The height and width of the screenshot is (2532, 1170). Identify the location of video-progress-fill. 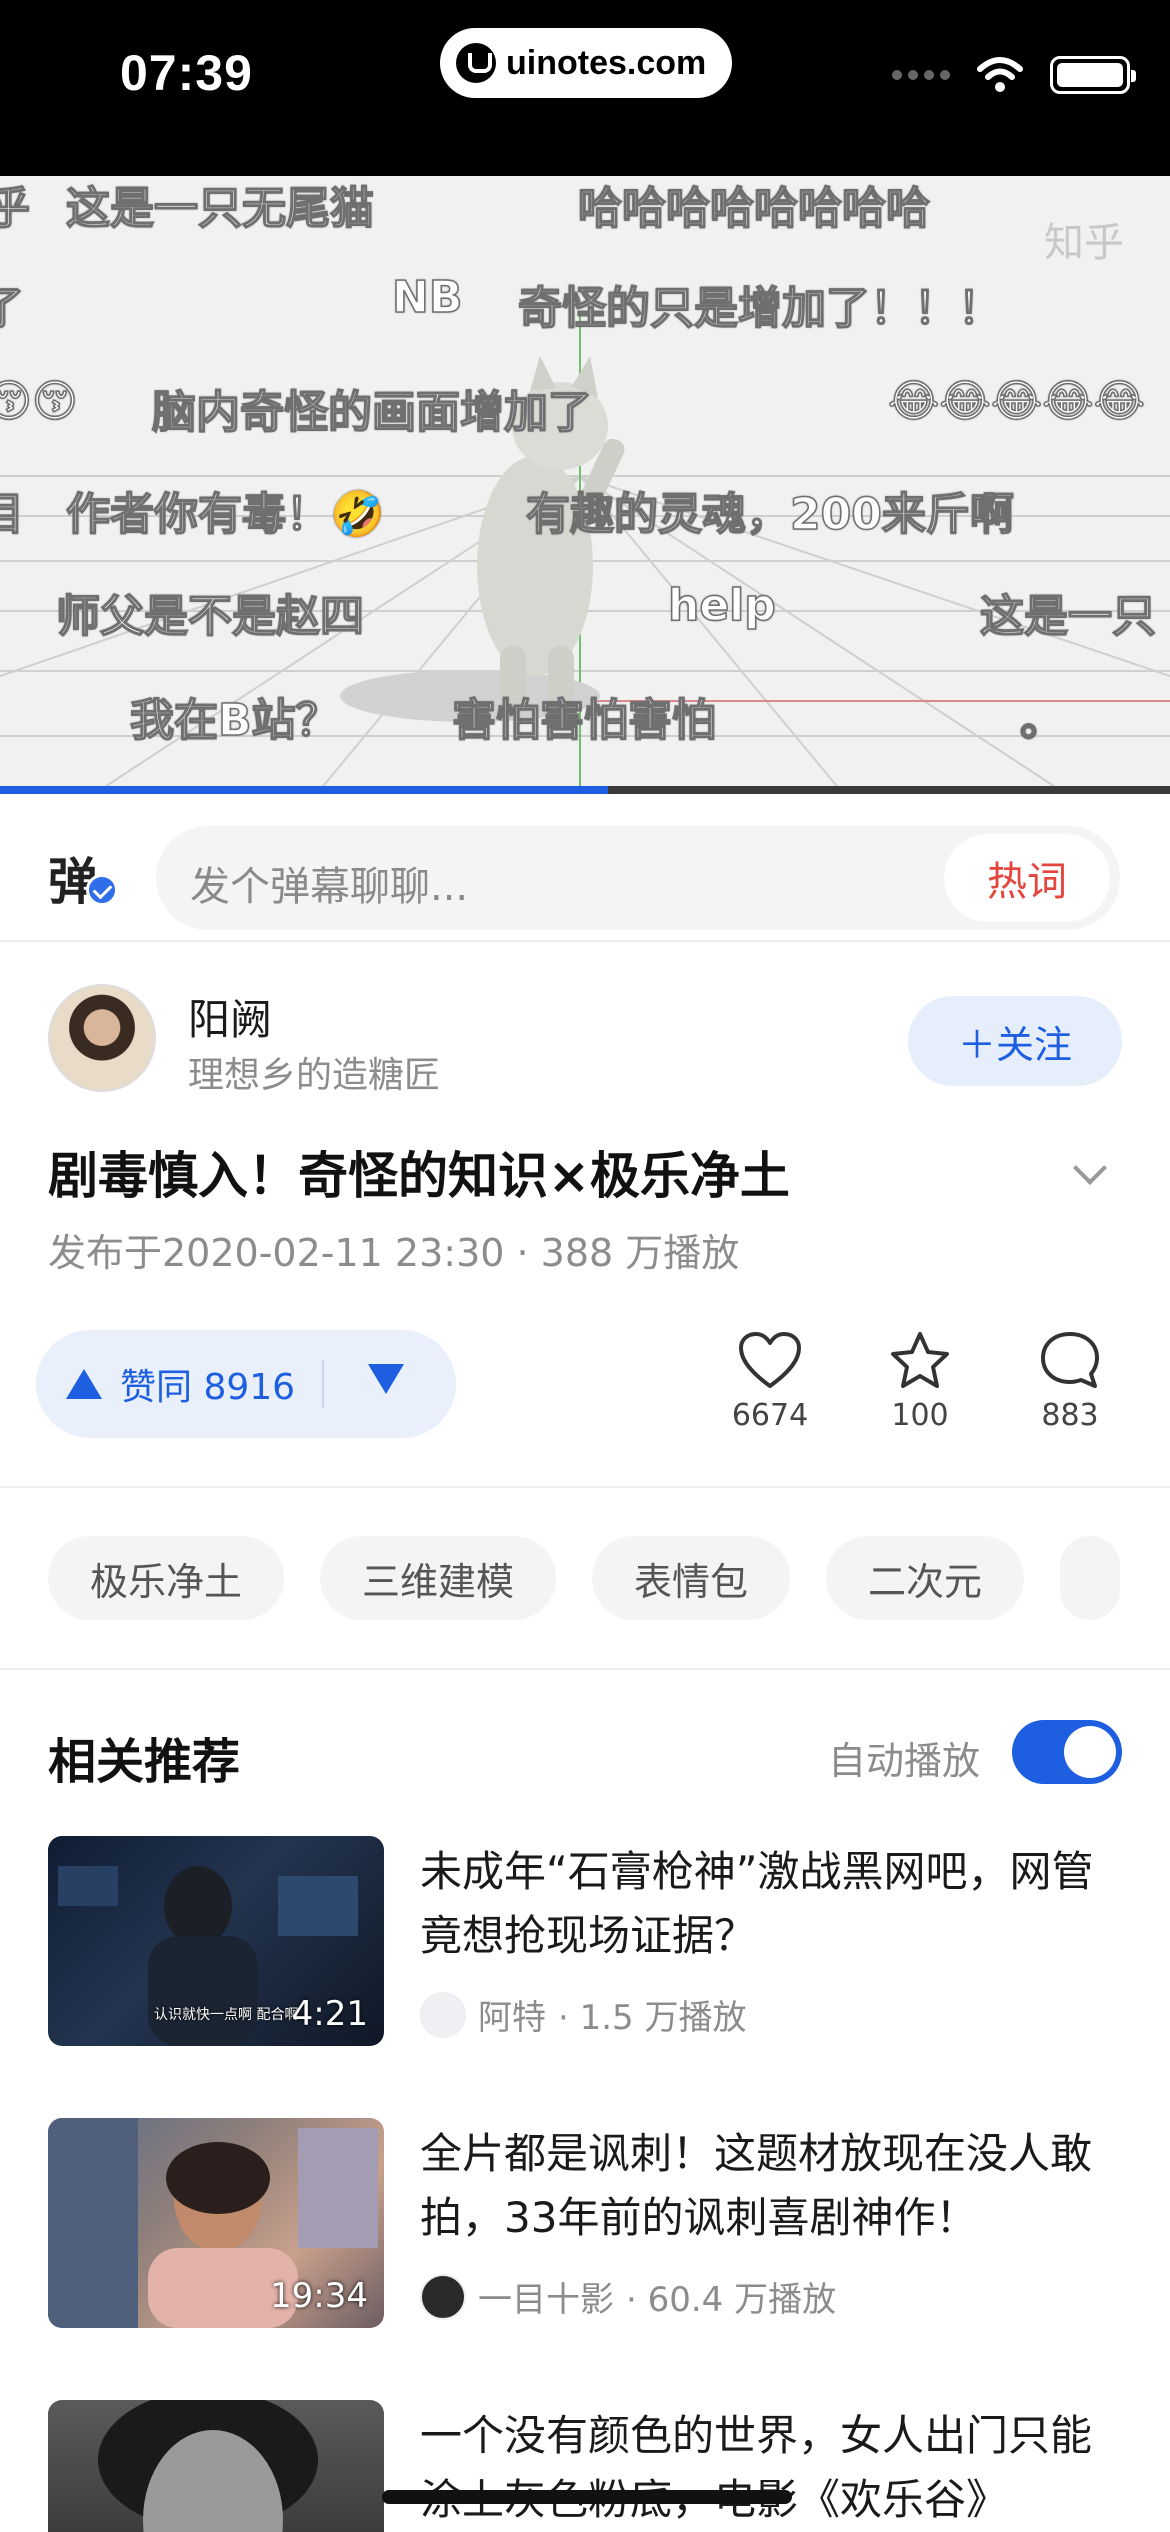
(304, 790).